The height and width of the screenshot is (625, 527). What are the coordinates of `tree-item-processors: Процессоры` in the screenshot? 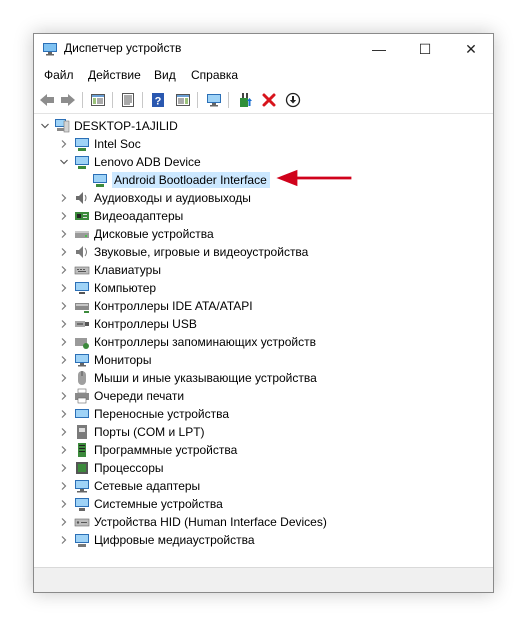 It's located at (119, 468).